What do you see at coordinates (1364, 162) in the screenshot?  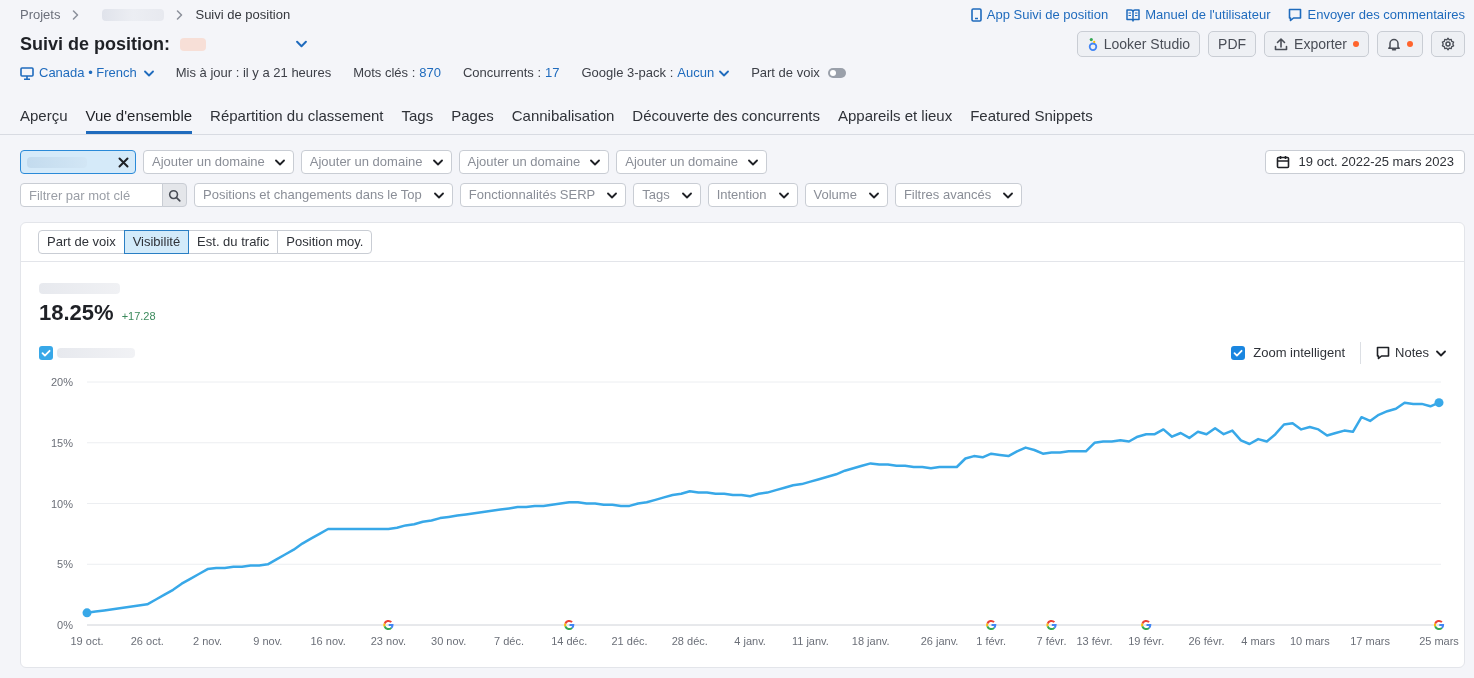 I see `date-range-button: 19 oct. 2022-25 mars 2023` at bounding box center [1364, 162].